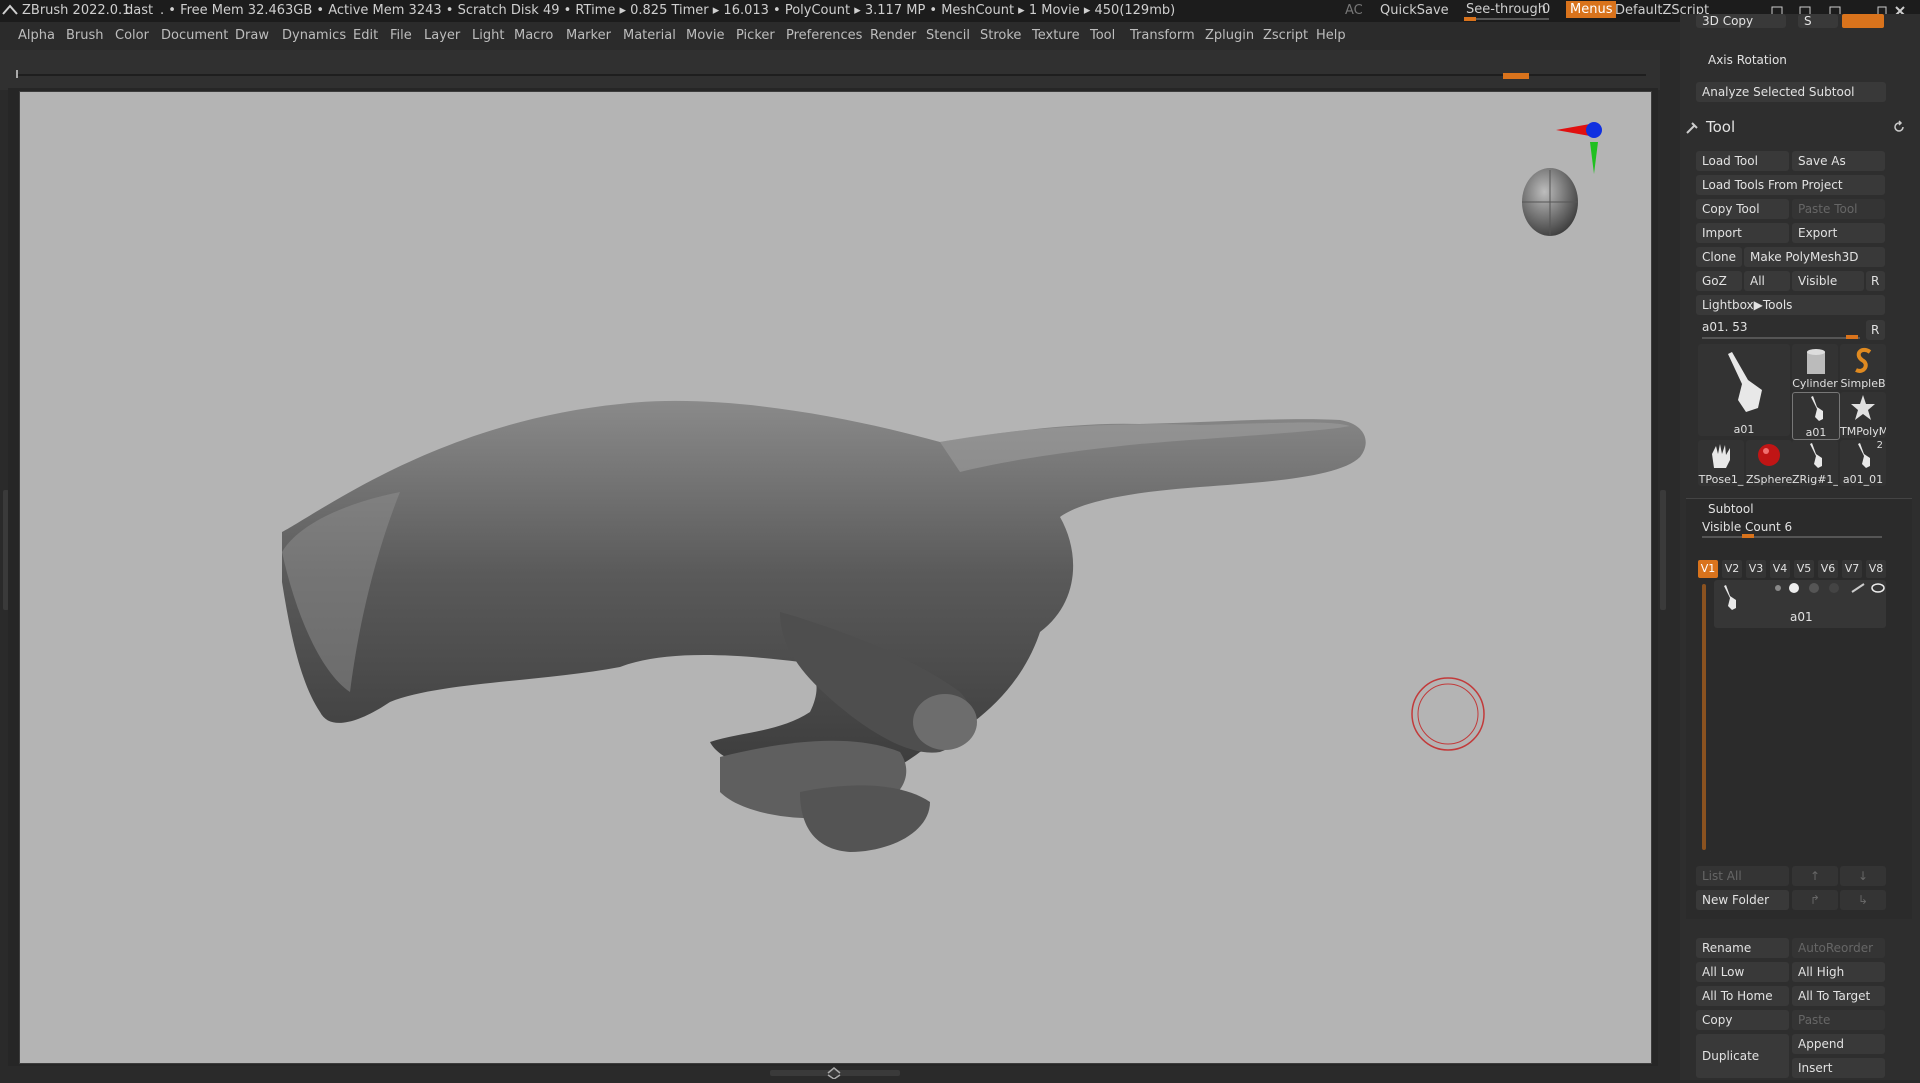  What do you see at coordinates (1732, 569) in the screenshot?
I see `vset-v2-button: V2` at bounding box center [1732, 569].